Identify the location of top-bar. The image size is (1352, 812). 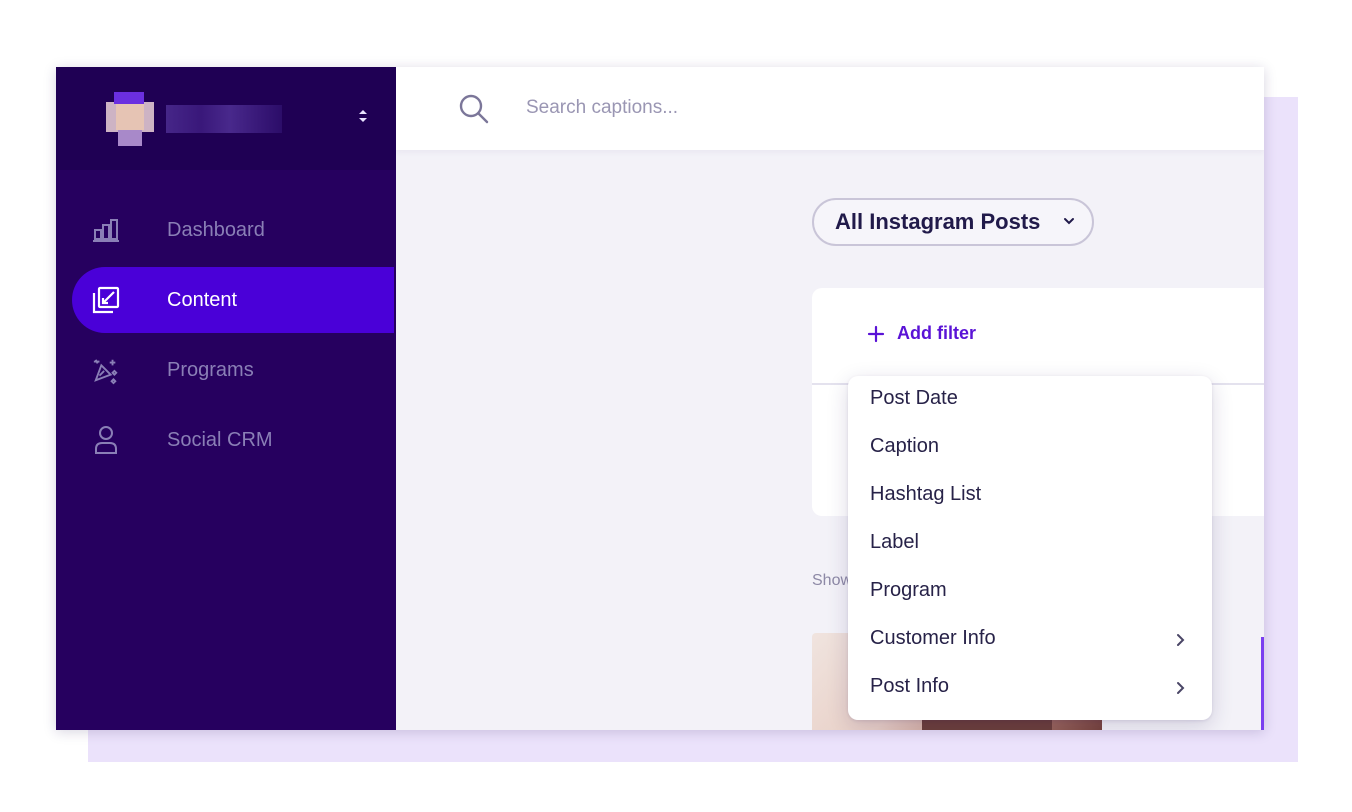
(830, 108).